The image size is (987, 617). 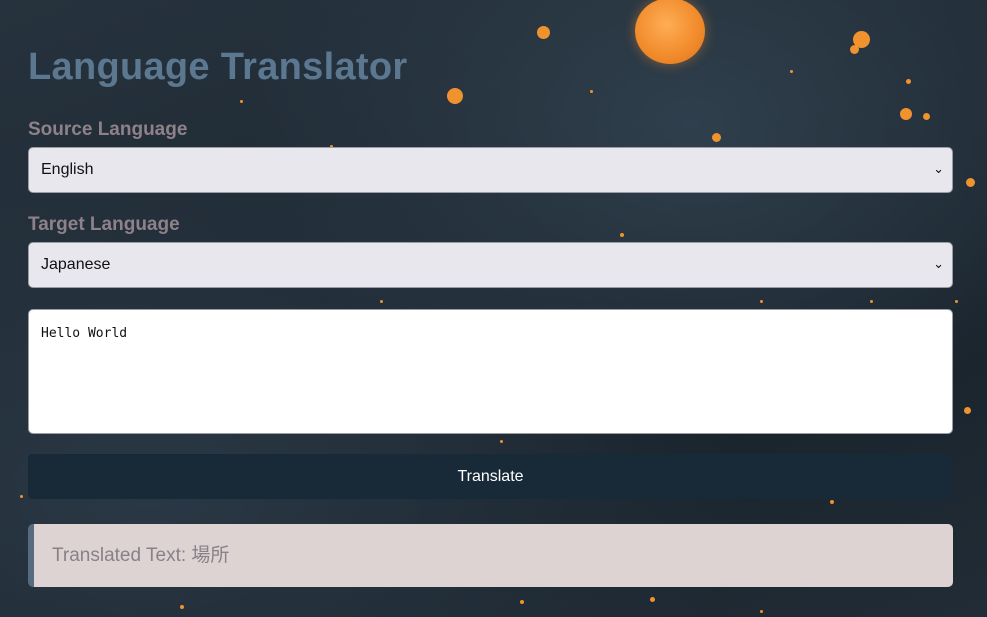 What do you see at coordinates (218, 67) in the screenshot?
I see `page-title: Language Translator` at bounding box center [218, 67].